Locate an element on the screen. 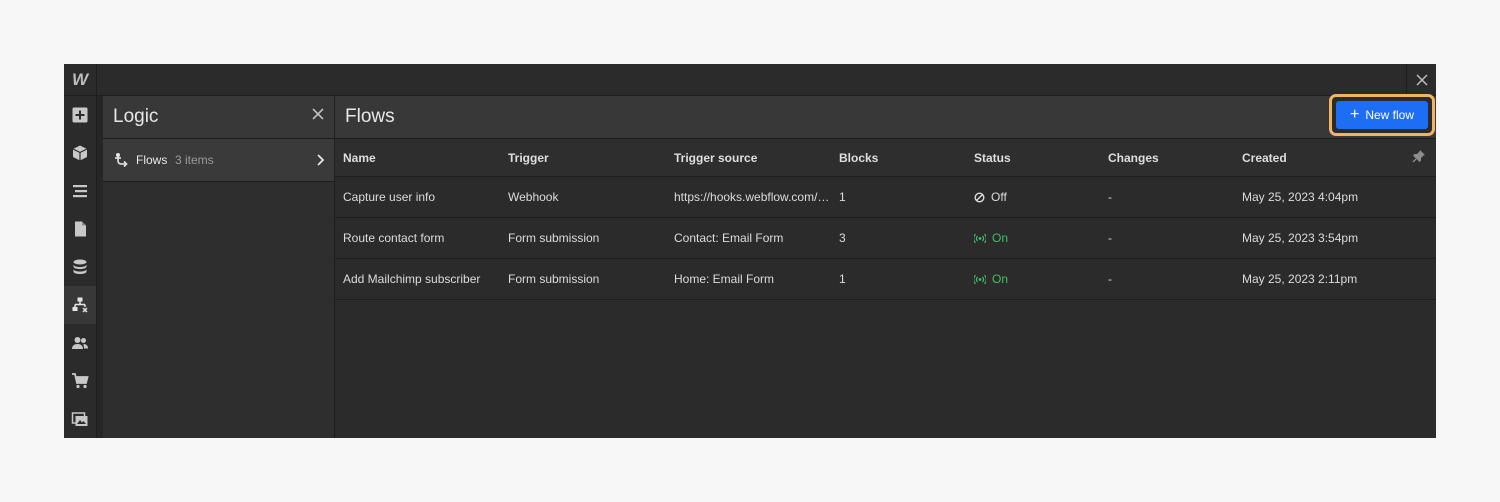 Image resolution: width=1500 pixels, height=502 pixels. left-rail is located at coordinates (80, 267).